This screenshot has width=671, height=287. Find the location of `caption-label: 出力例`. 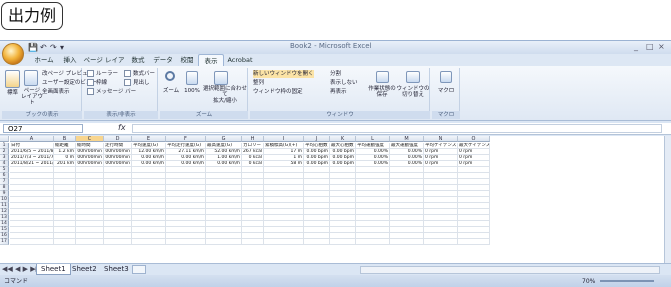

caption-label: 出力例 is located at coordinates (32, 16).